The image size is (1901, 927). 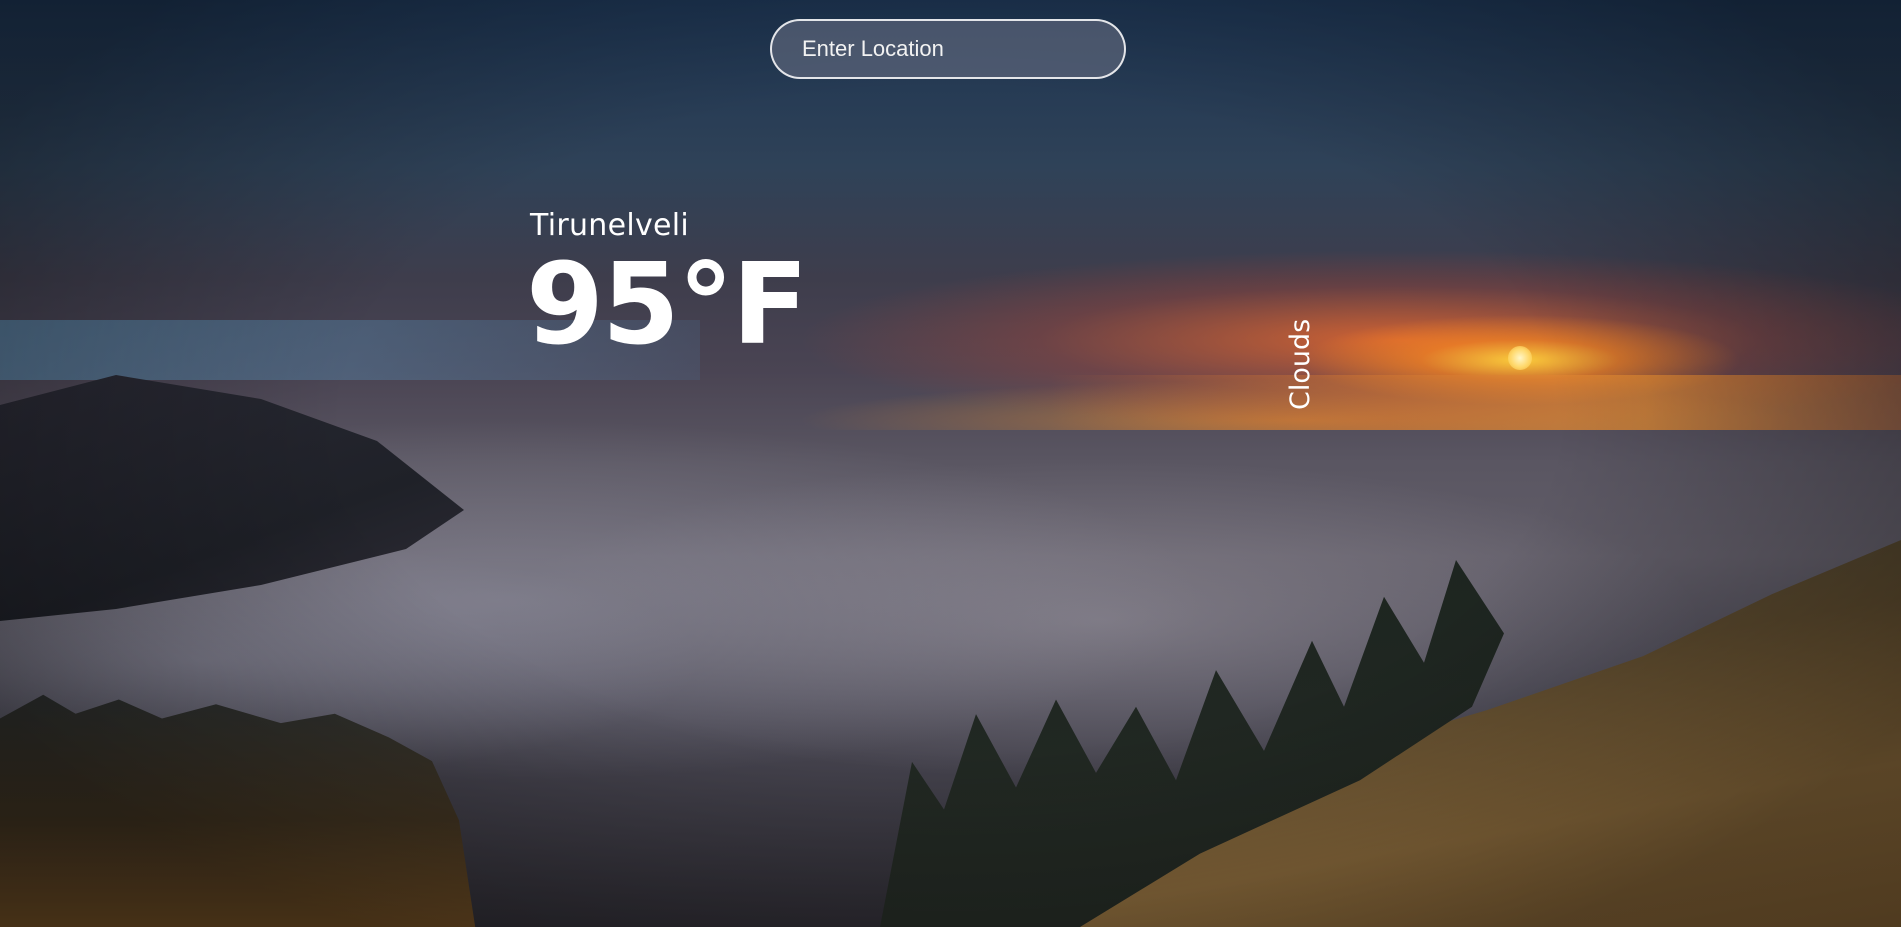 I want to click on search-bar, so click(x=948, y=49).